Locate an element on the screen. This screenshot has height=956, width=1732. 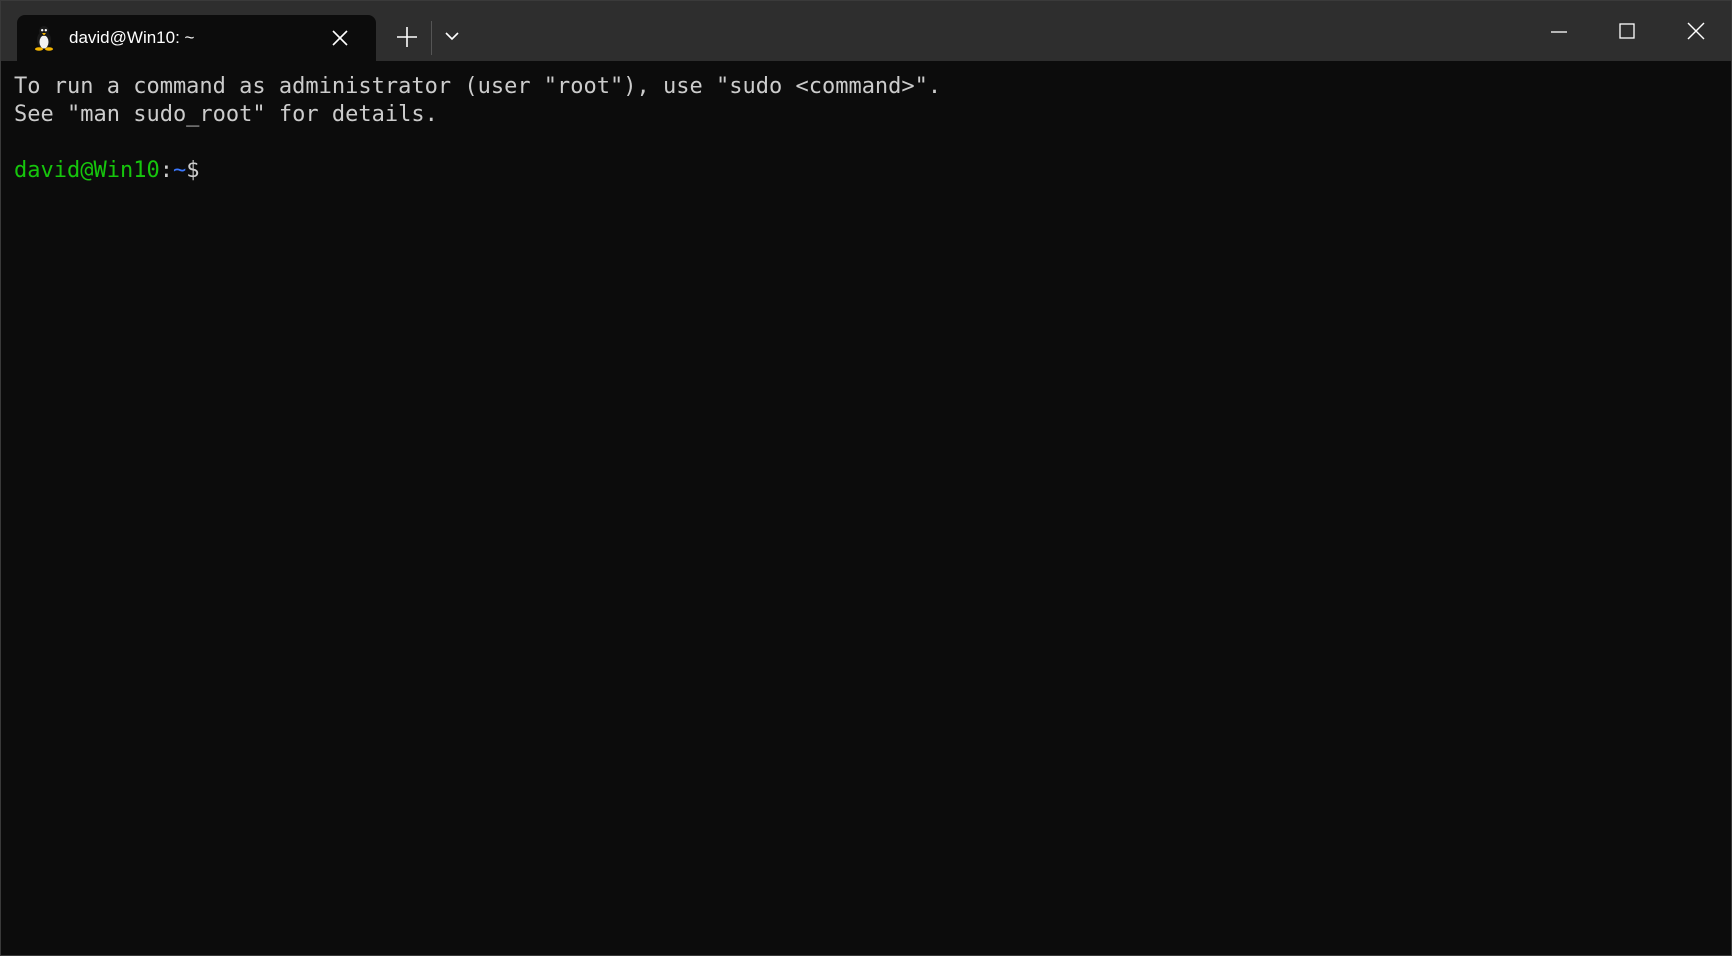
window-close-button is located at coordinates (1696, 31).